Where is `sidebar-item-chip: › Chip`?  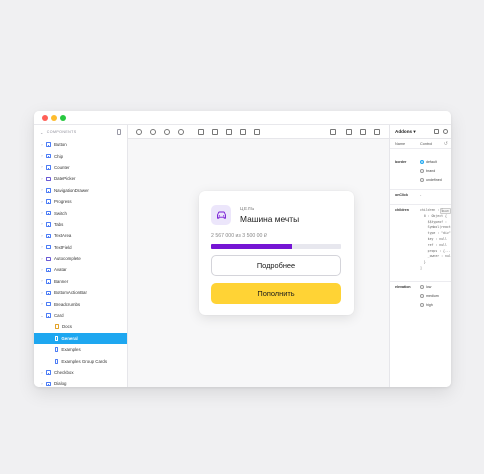 sidebar-item-chip: › Chip is located at coordinates (80, 155).